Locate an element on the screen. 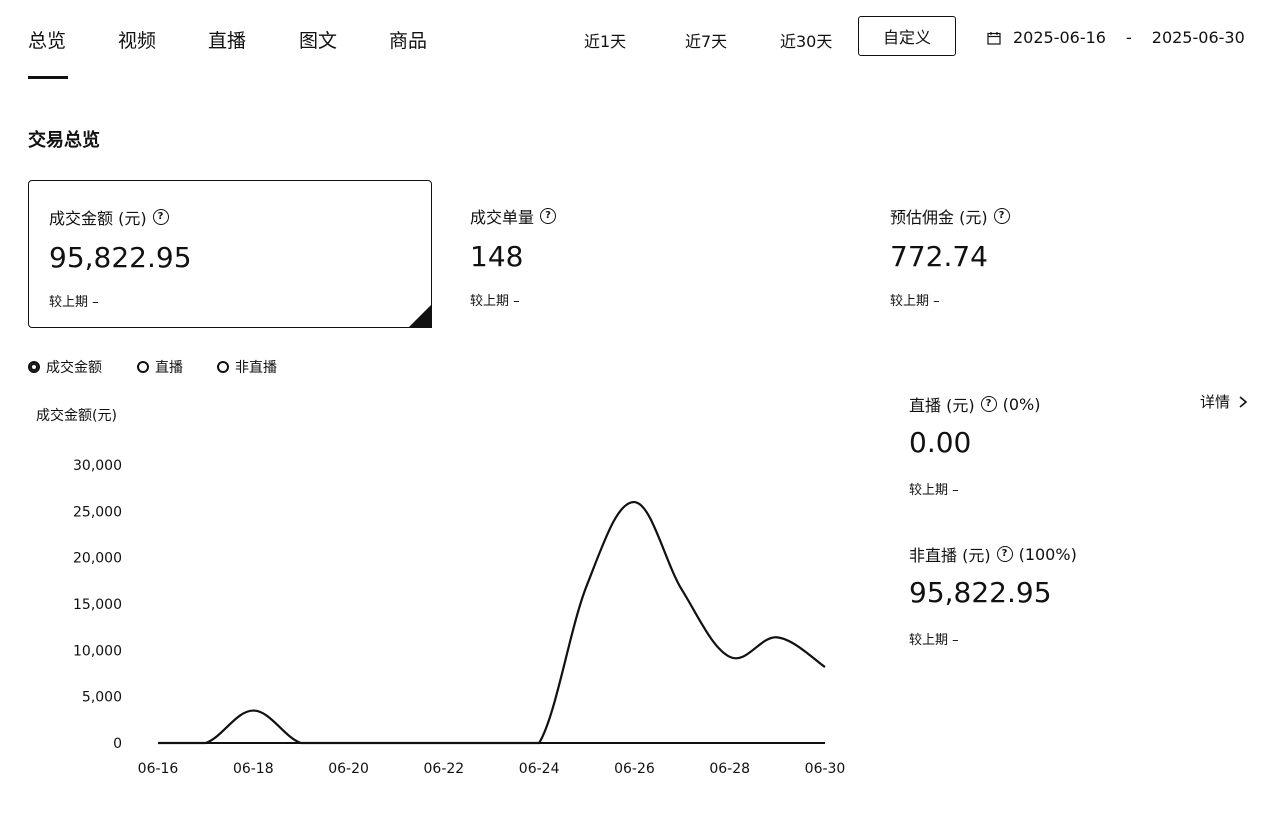  legend-live: 直播 is located at coordinates (160, 367).